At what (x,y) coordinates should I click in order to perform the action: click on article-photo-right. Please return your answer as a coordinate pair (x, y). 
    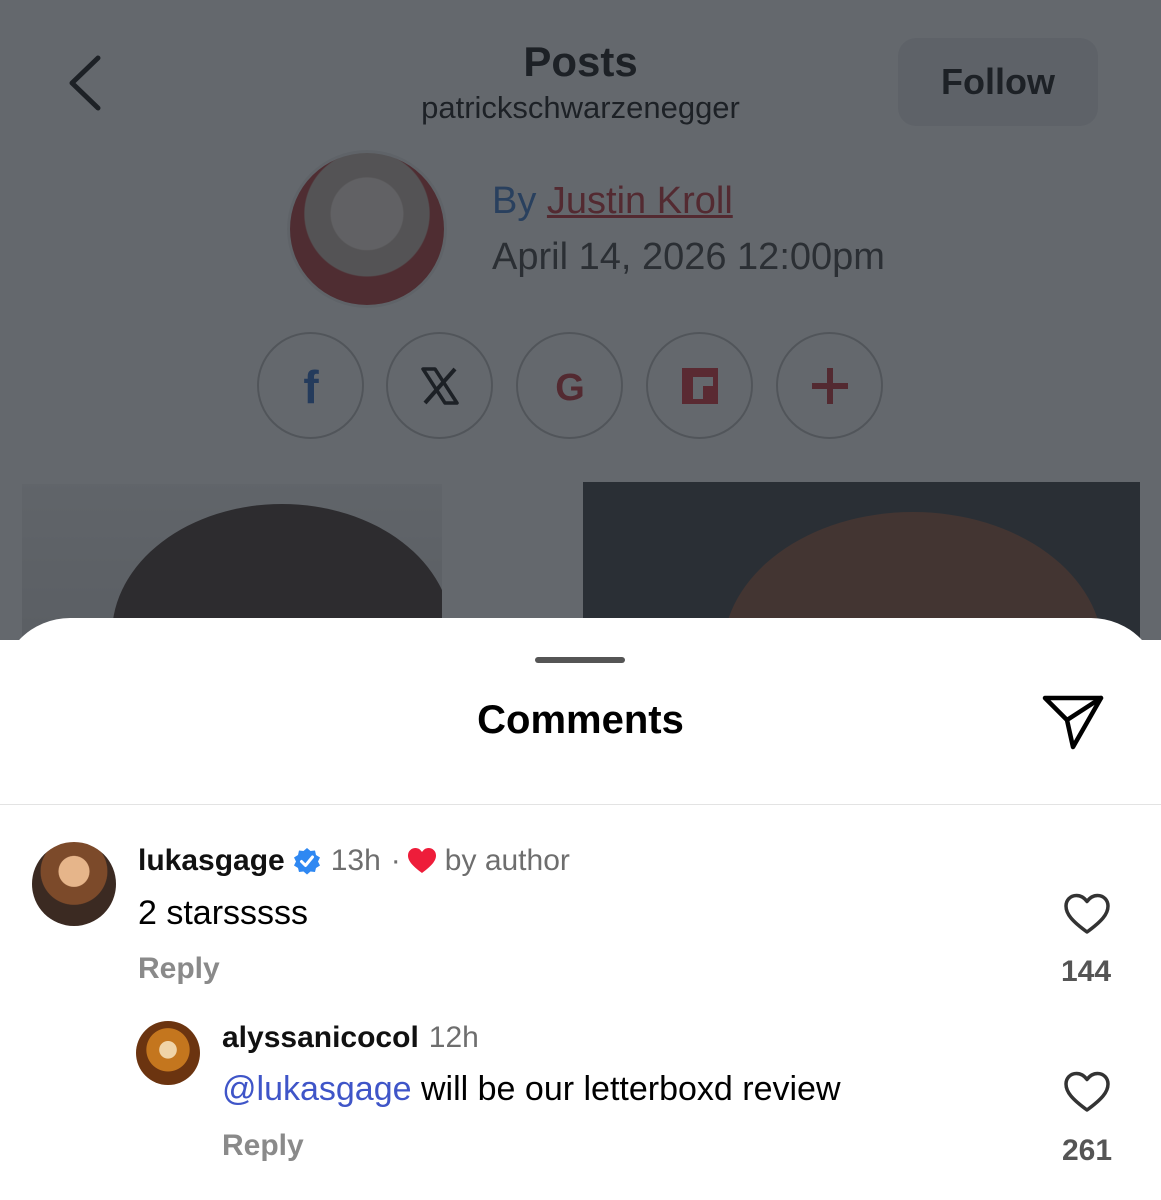
    Looking at the image, I should click on (861, 561).